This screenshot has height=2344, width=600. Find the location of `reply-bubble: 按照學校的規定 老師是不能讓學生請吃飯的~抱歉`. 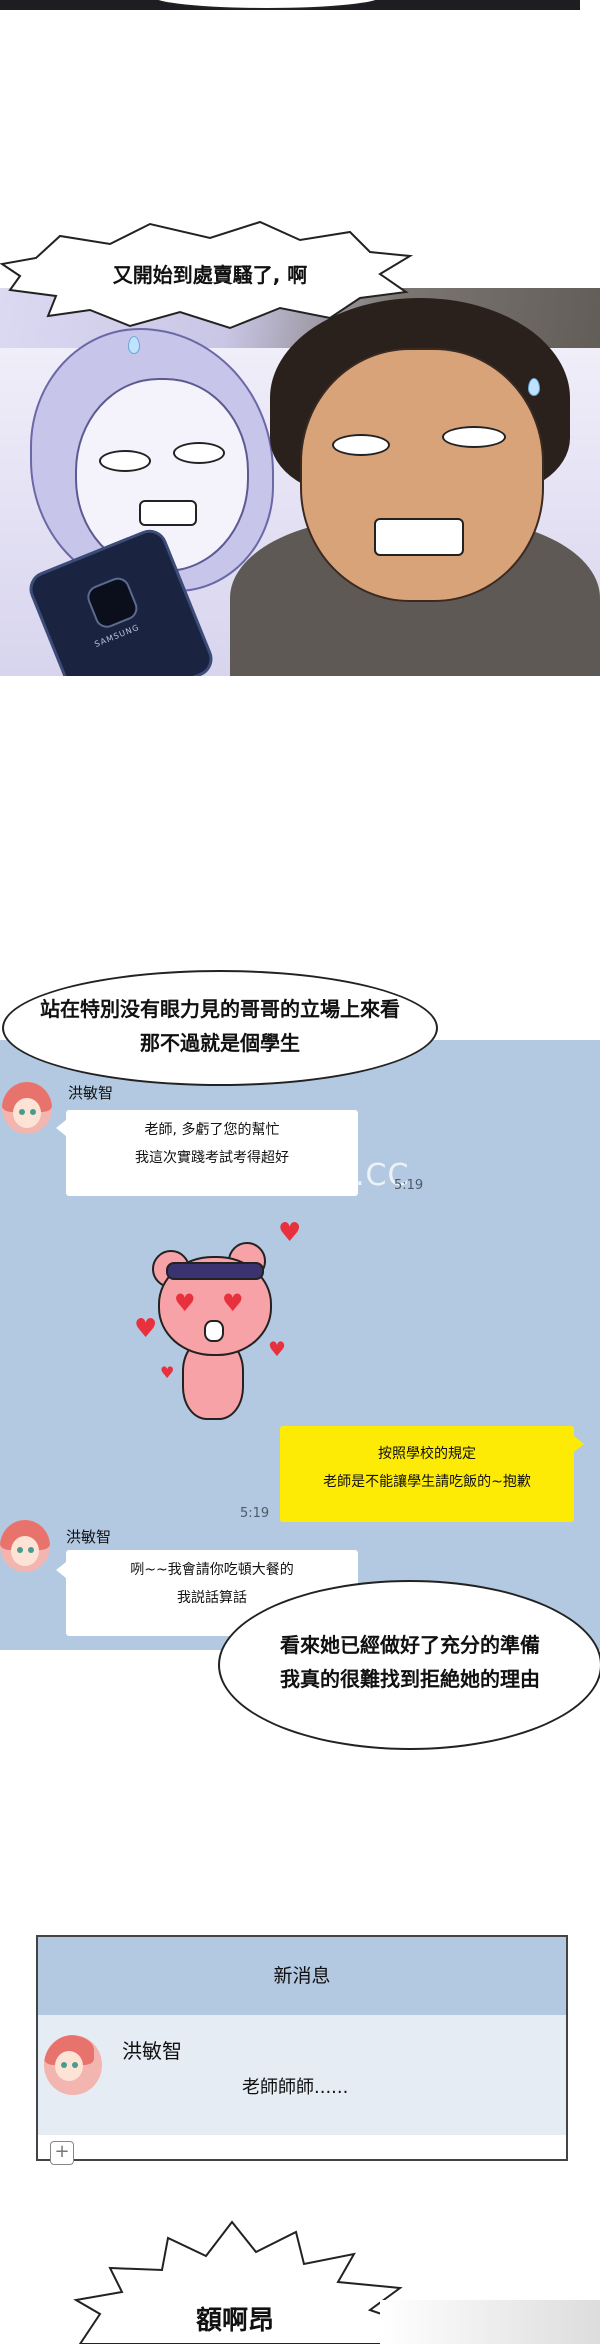

reply-bubble: 按照學校的規定 老師是不能讓學生請吃飯的~抱歉 is located at coordinates (427, 1474).